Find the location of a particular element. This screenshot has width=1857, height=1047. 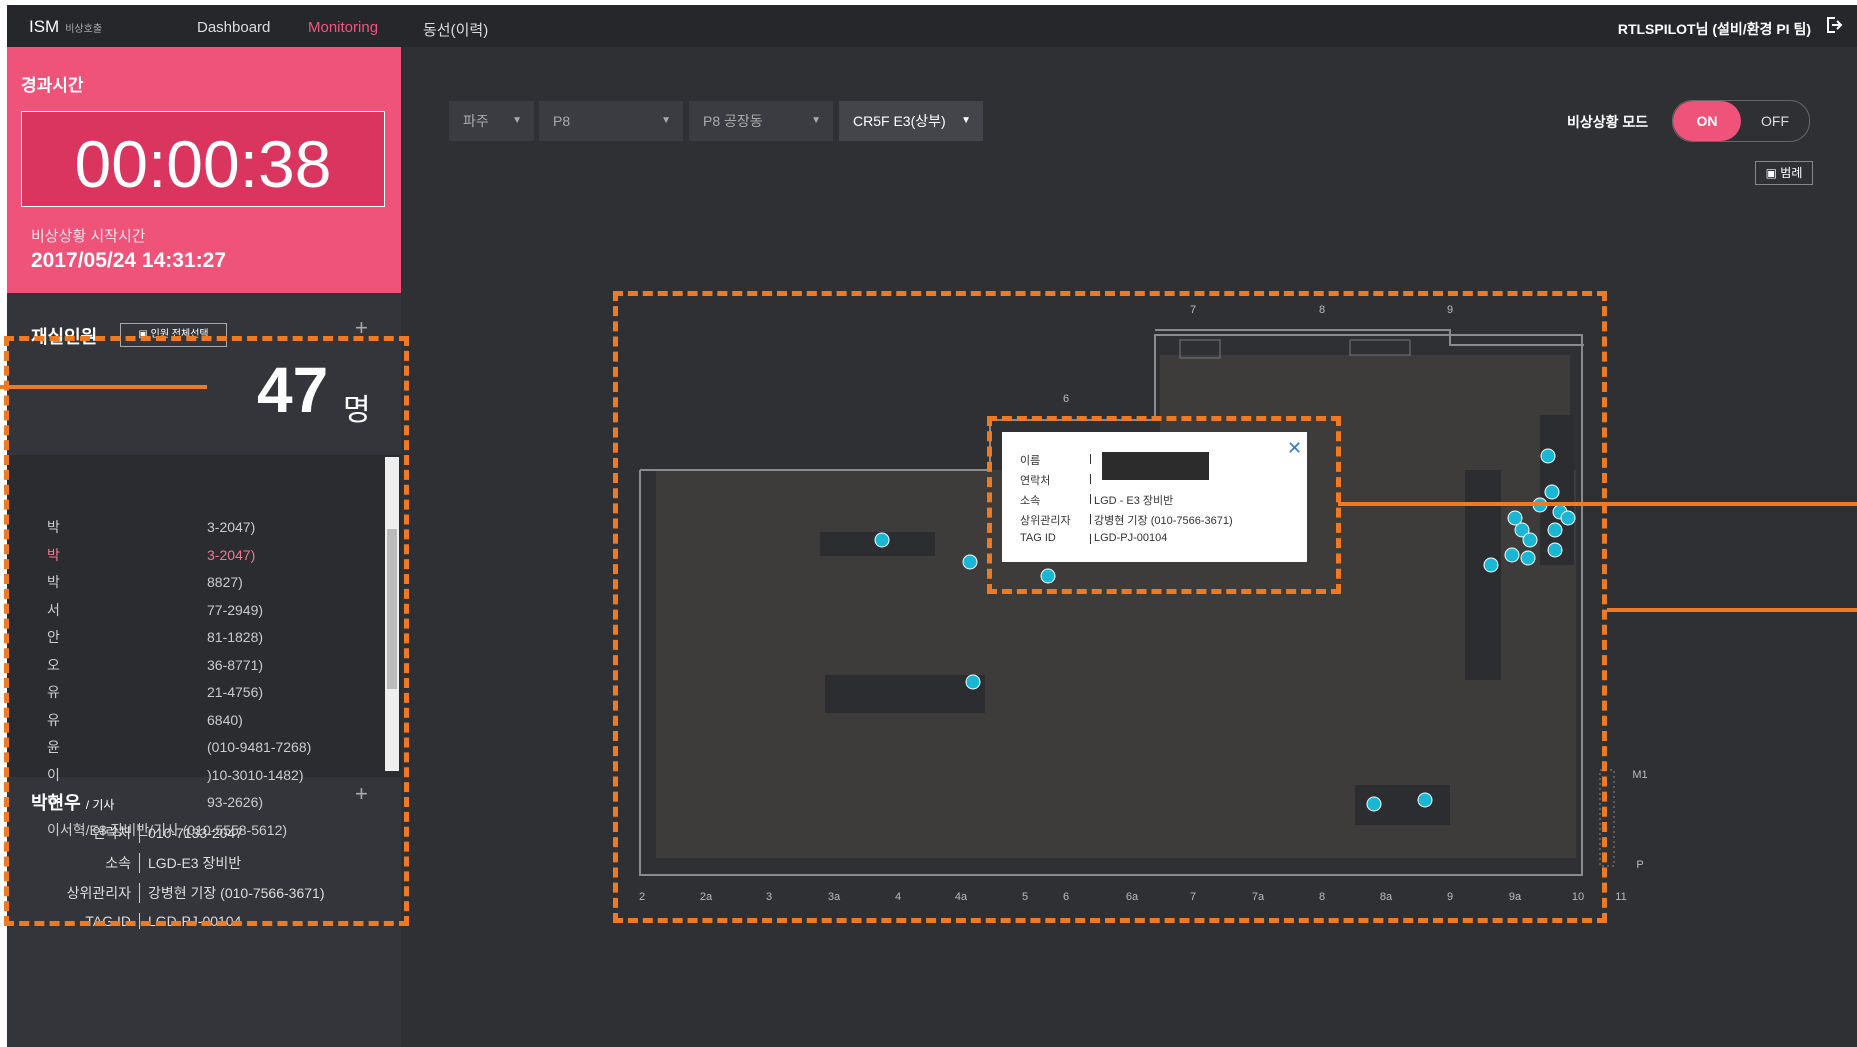

grid-label: 11 is located at coordinates (1620, 897).